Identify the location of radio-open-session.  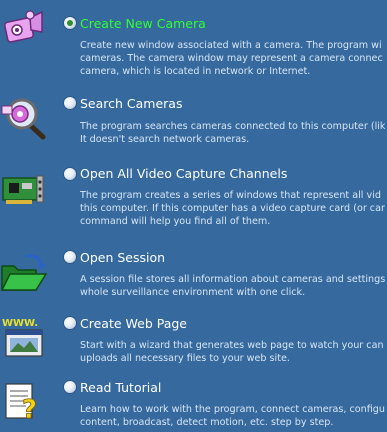
(70, 257).